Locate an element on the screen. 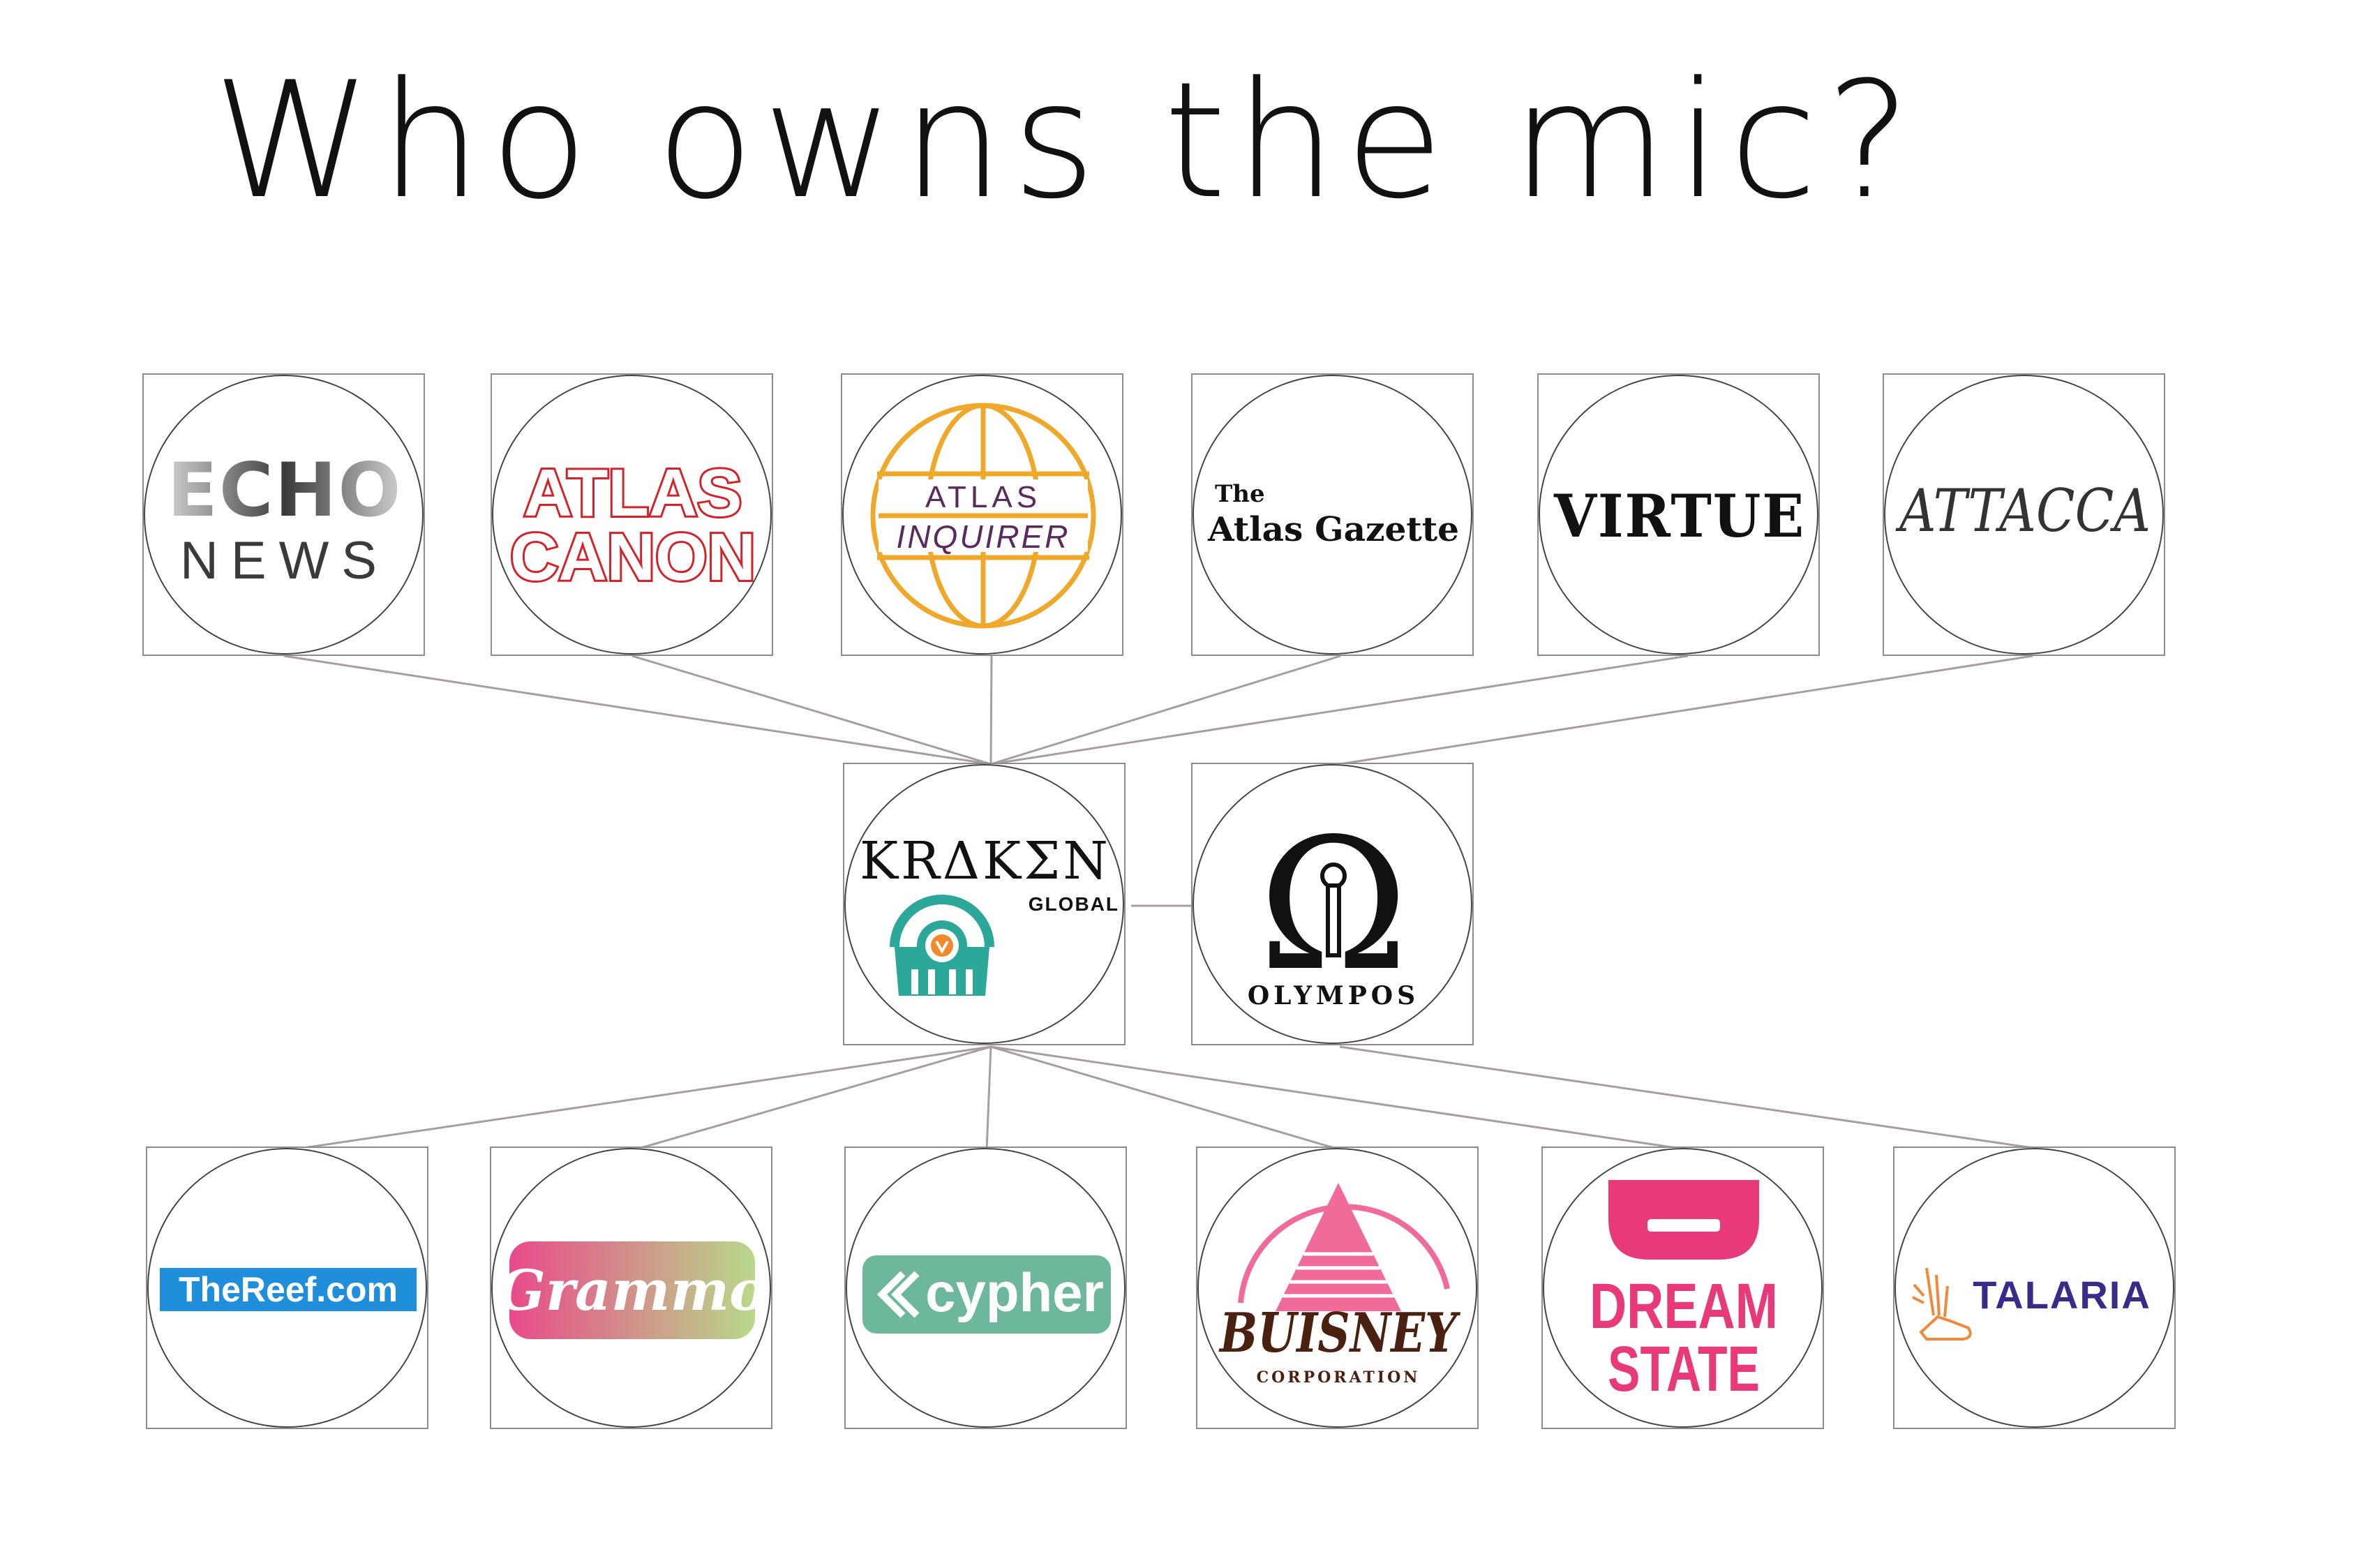 The width and height of the screenshot is (2362, 1568). node-talaria: TALARIA is located at coordinates (2035, 1288).